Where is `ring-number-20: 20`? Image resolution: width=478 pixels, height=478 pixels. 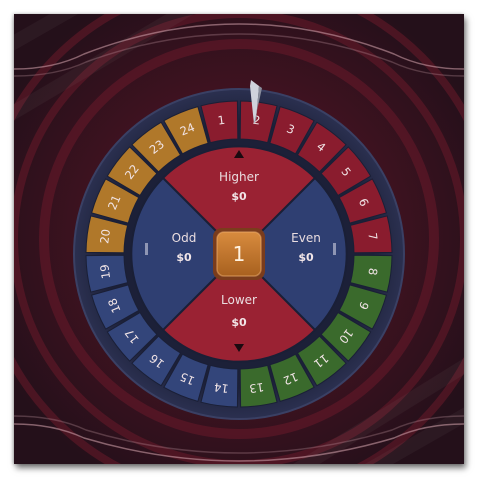
ring-number-20: 20 is located at coordinates (105, 236).